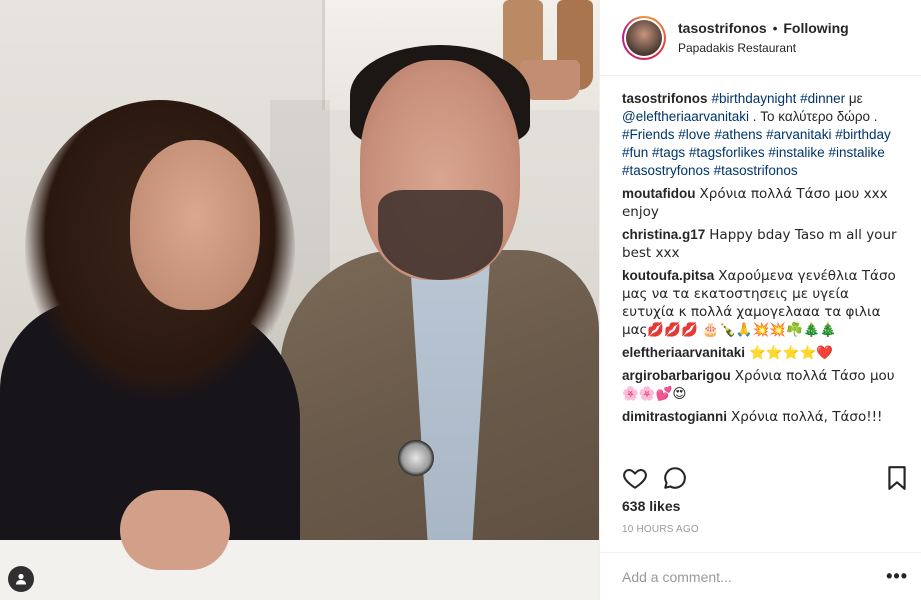  Describe the element at coordinates (854, 98) in the screenshot. I see `caption-text-fragment: με` at that location.